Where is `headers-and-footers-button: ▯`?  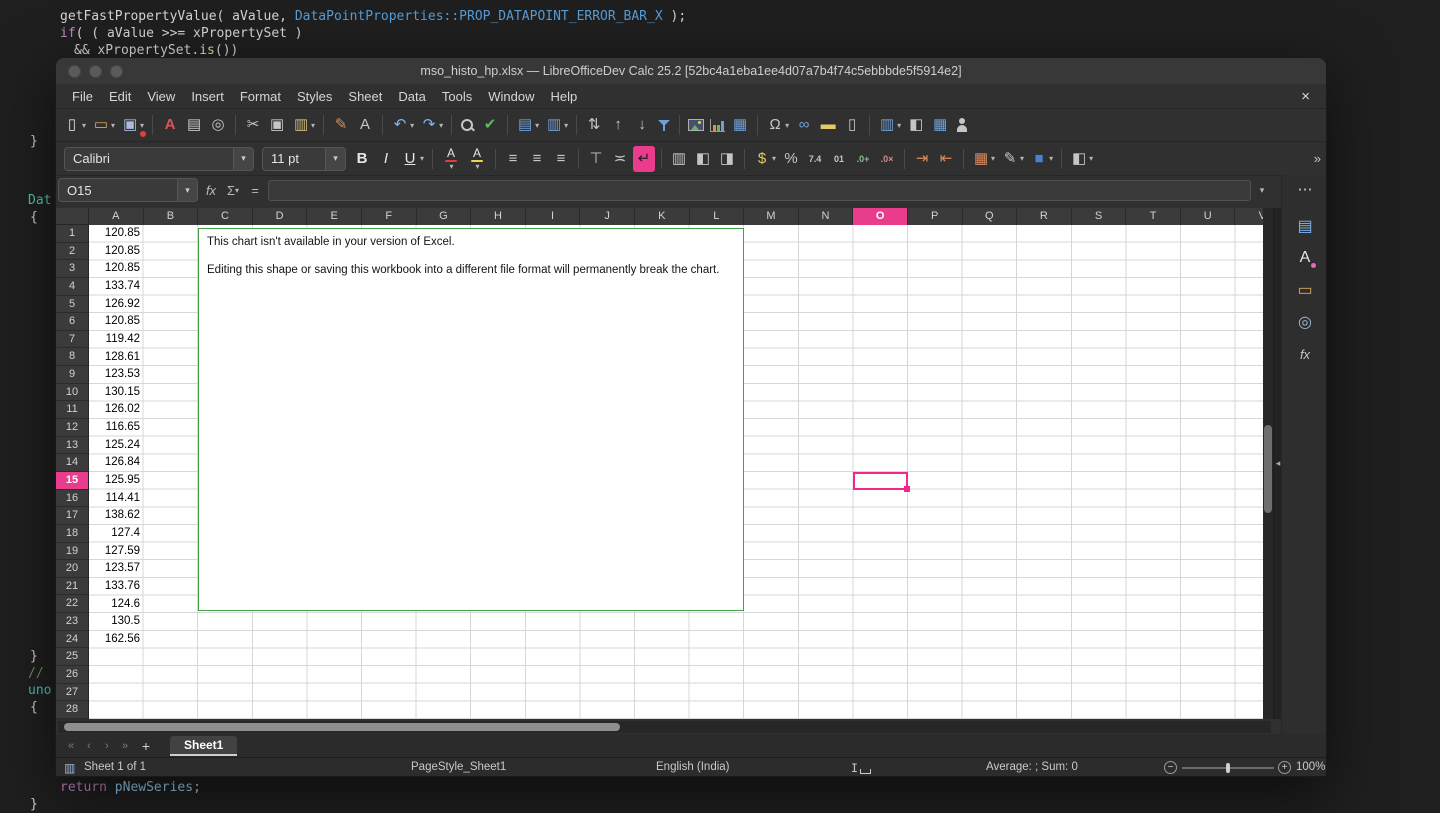
headers-and-footers-button: ▯ is located at coordinates (852, 125).